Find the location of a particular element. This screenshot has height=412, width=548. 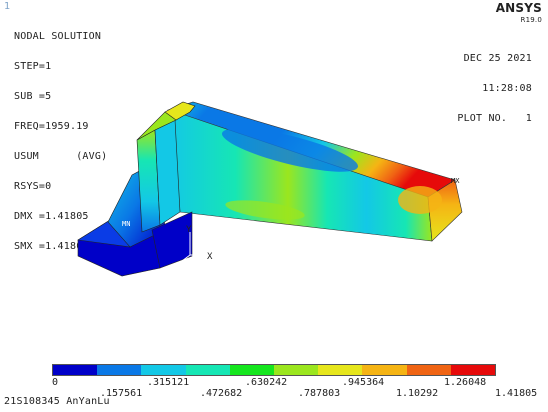

axis-y-label: Y is located at coordinates (189, 230).